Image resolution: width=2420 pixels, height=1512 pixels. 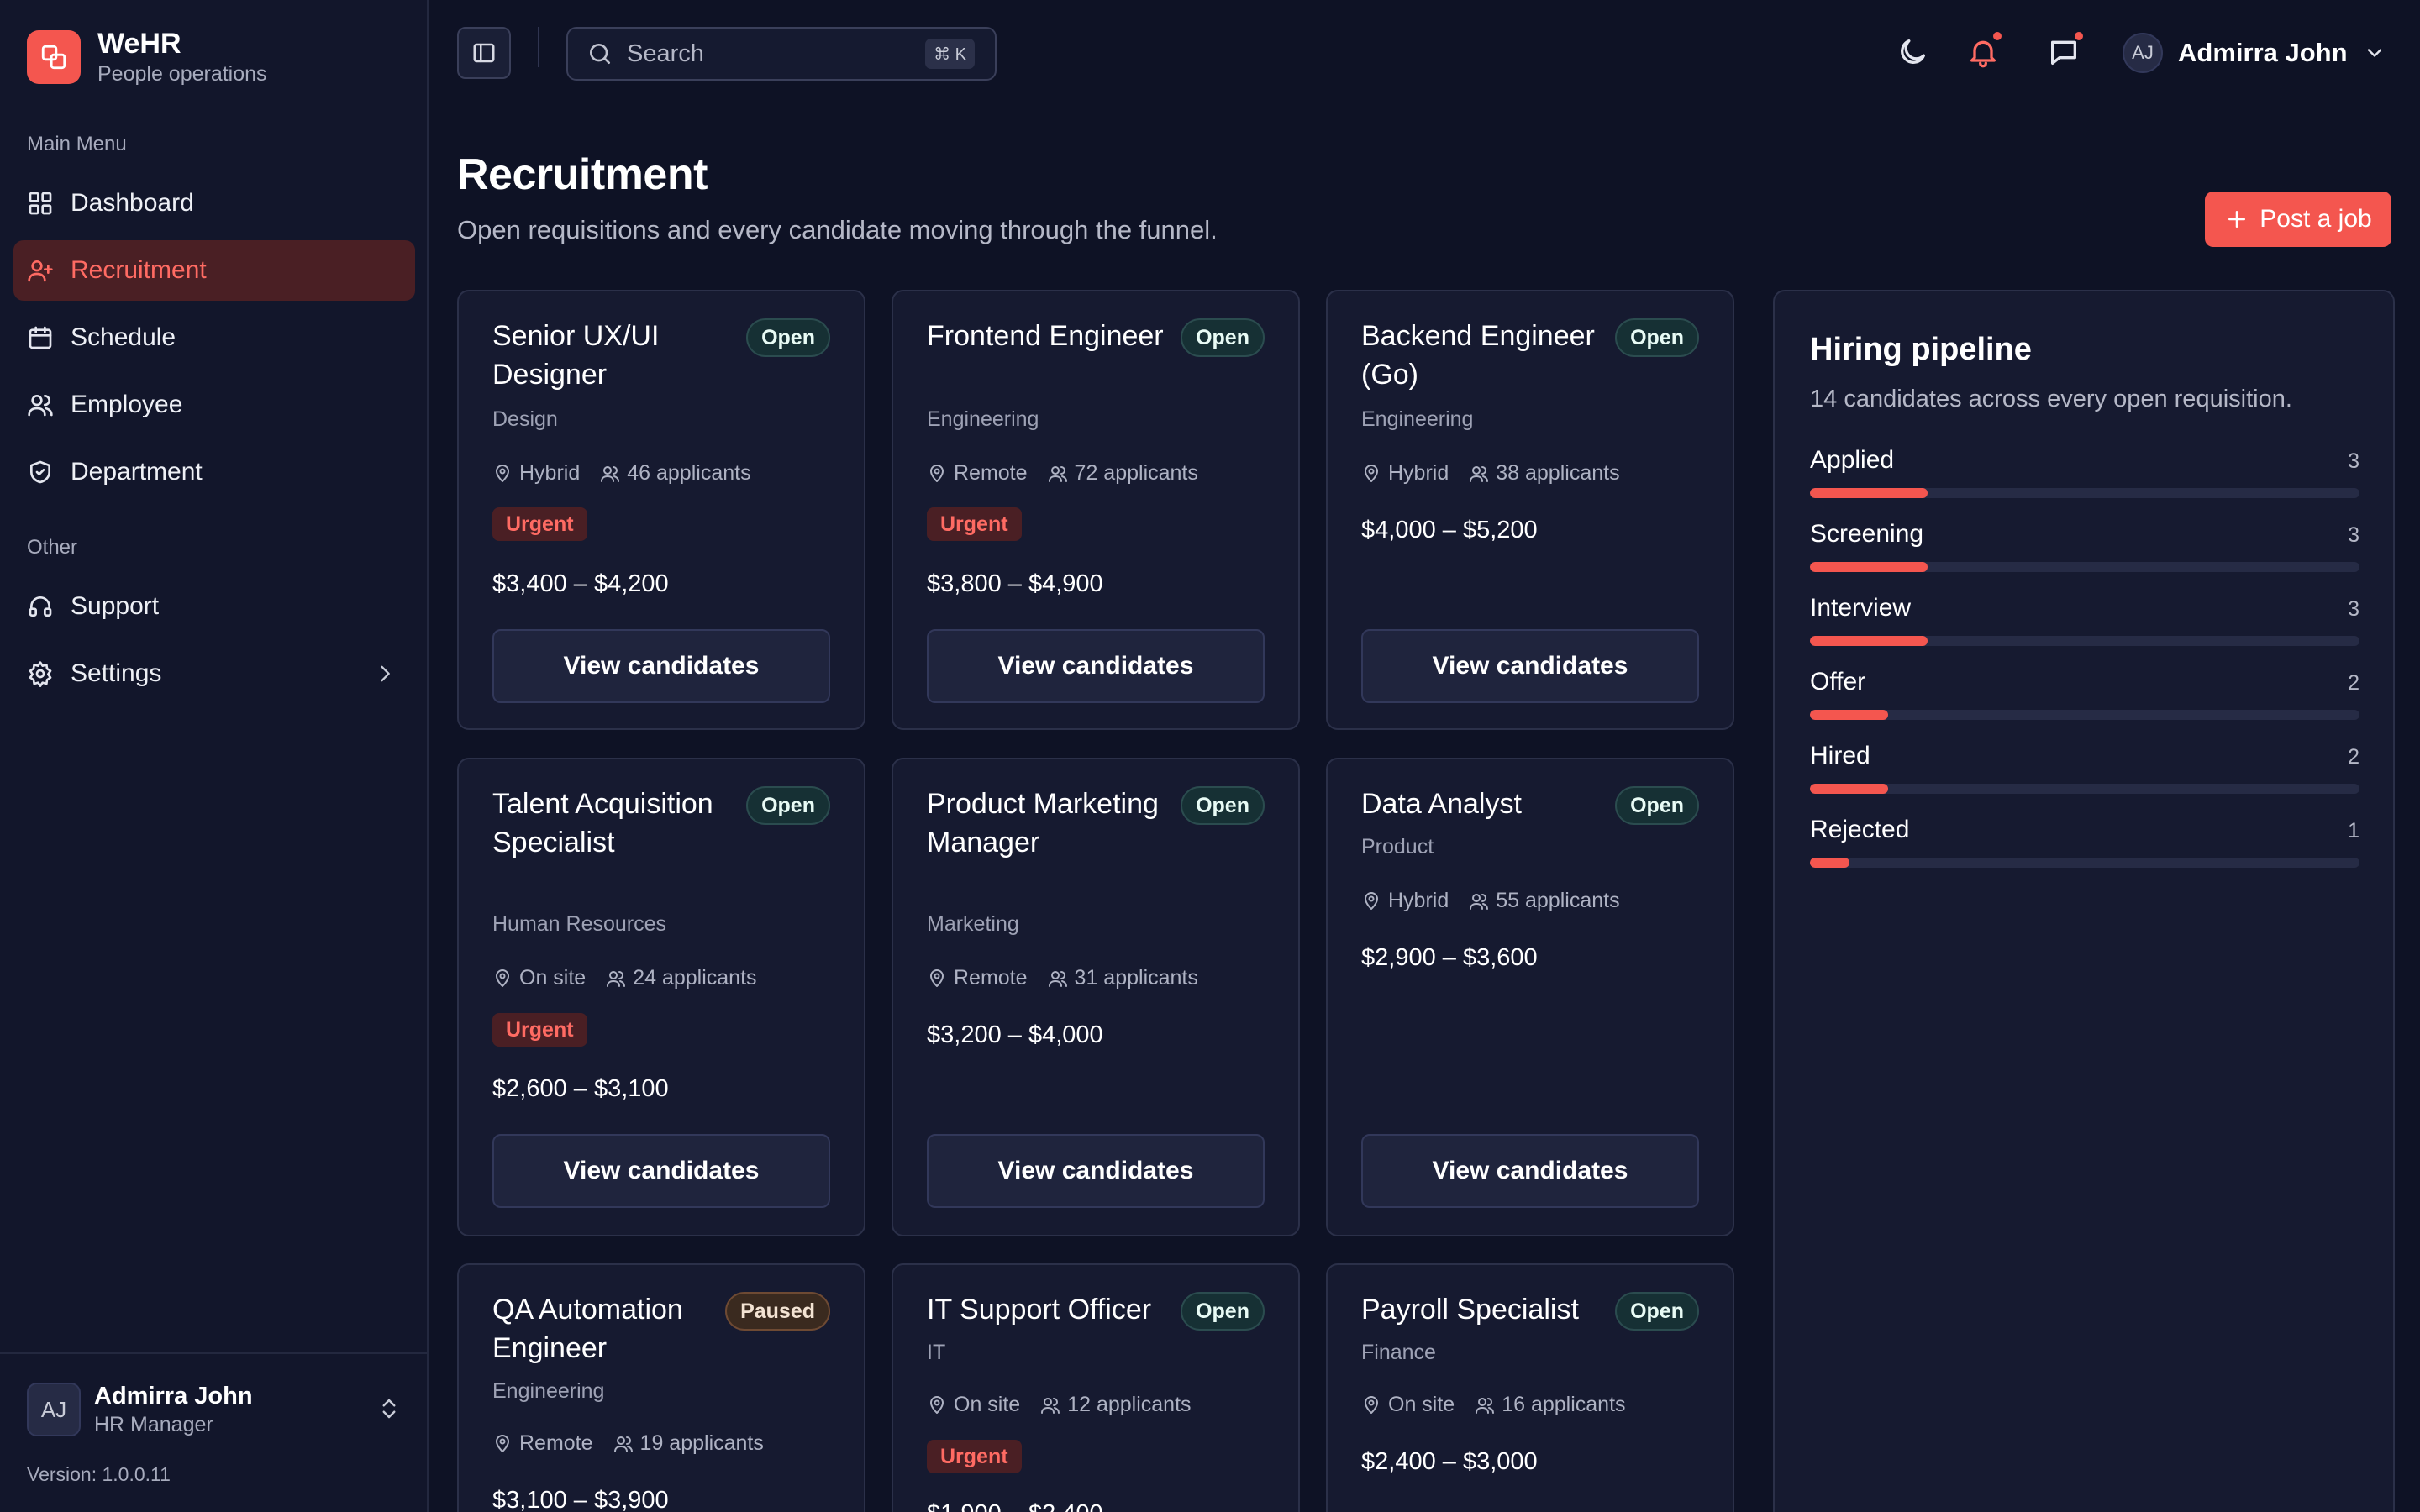 I want to click on sidebar-item-label: Schedule, so click(x=124, y=337).